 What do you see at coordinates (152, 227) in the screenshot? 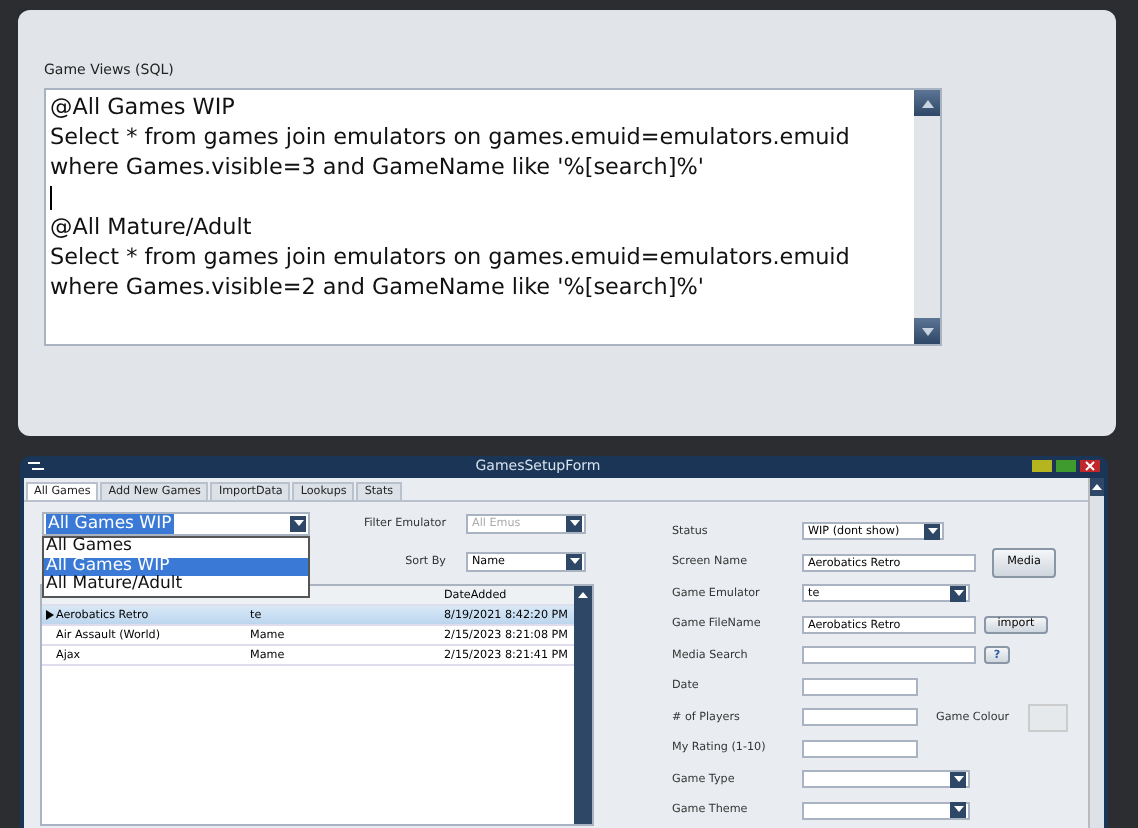
I see `view-name: @All Mature/Adult` at bounding box center [152, 227].